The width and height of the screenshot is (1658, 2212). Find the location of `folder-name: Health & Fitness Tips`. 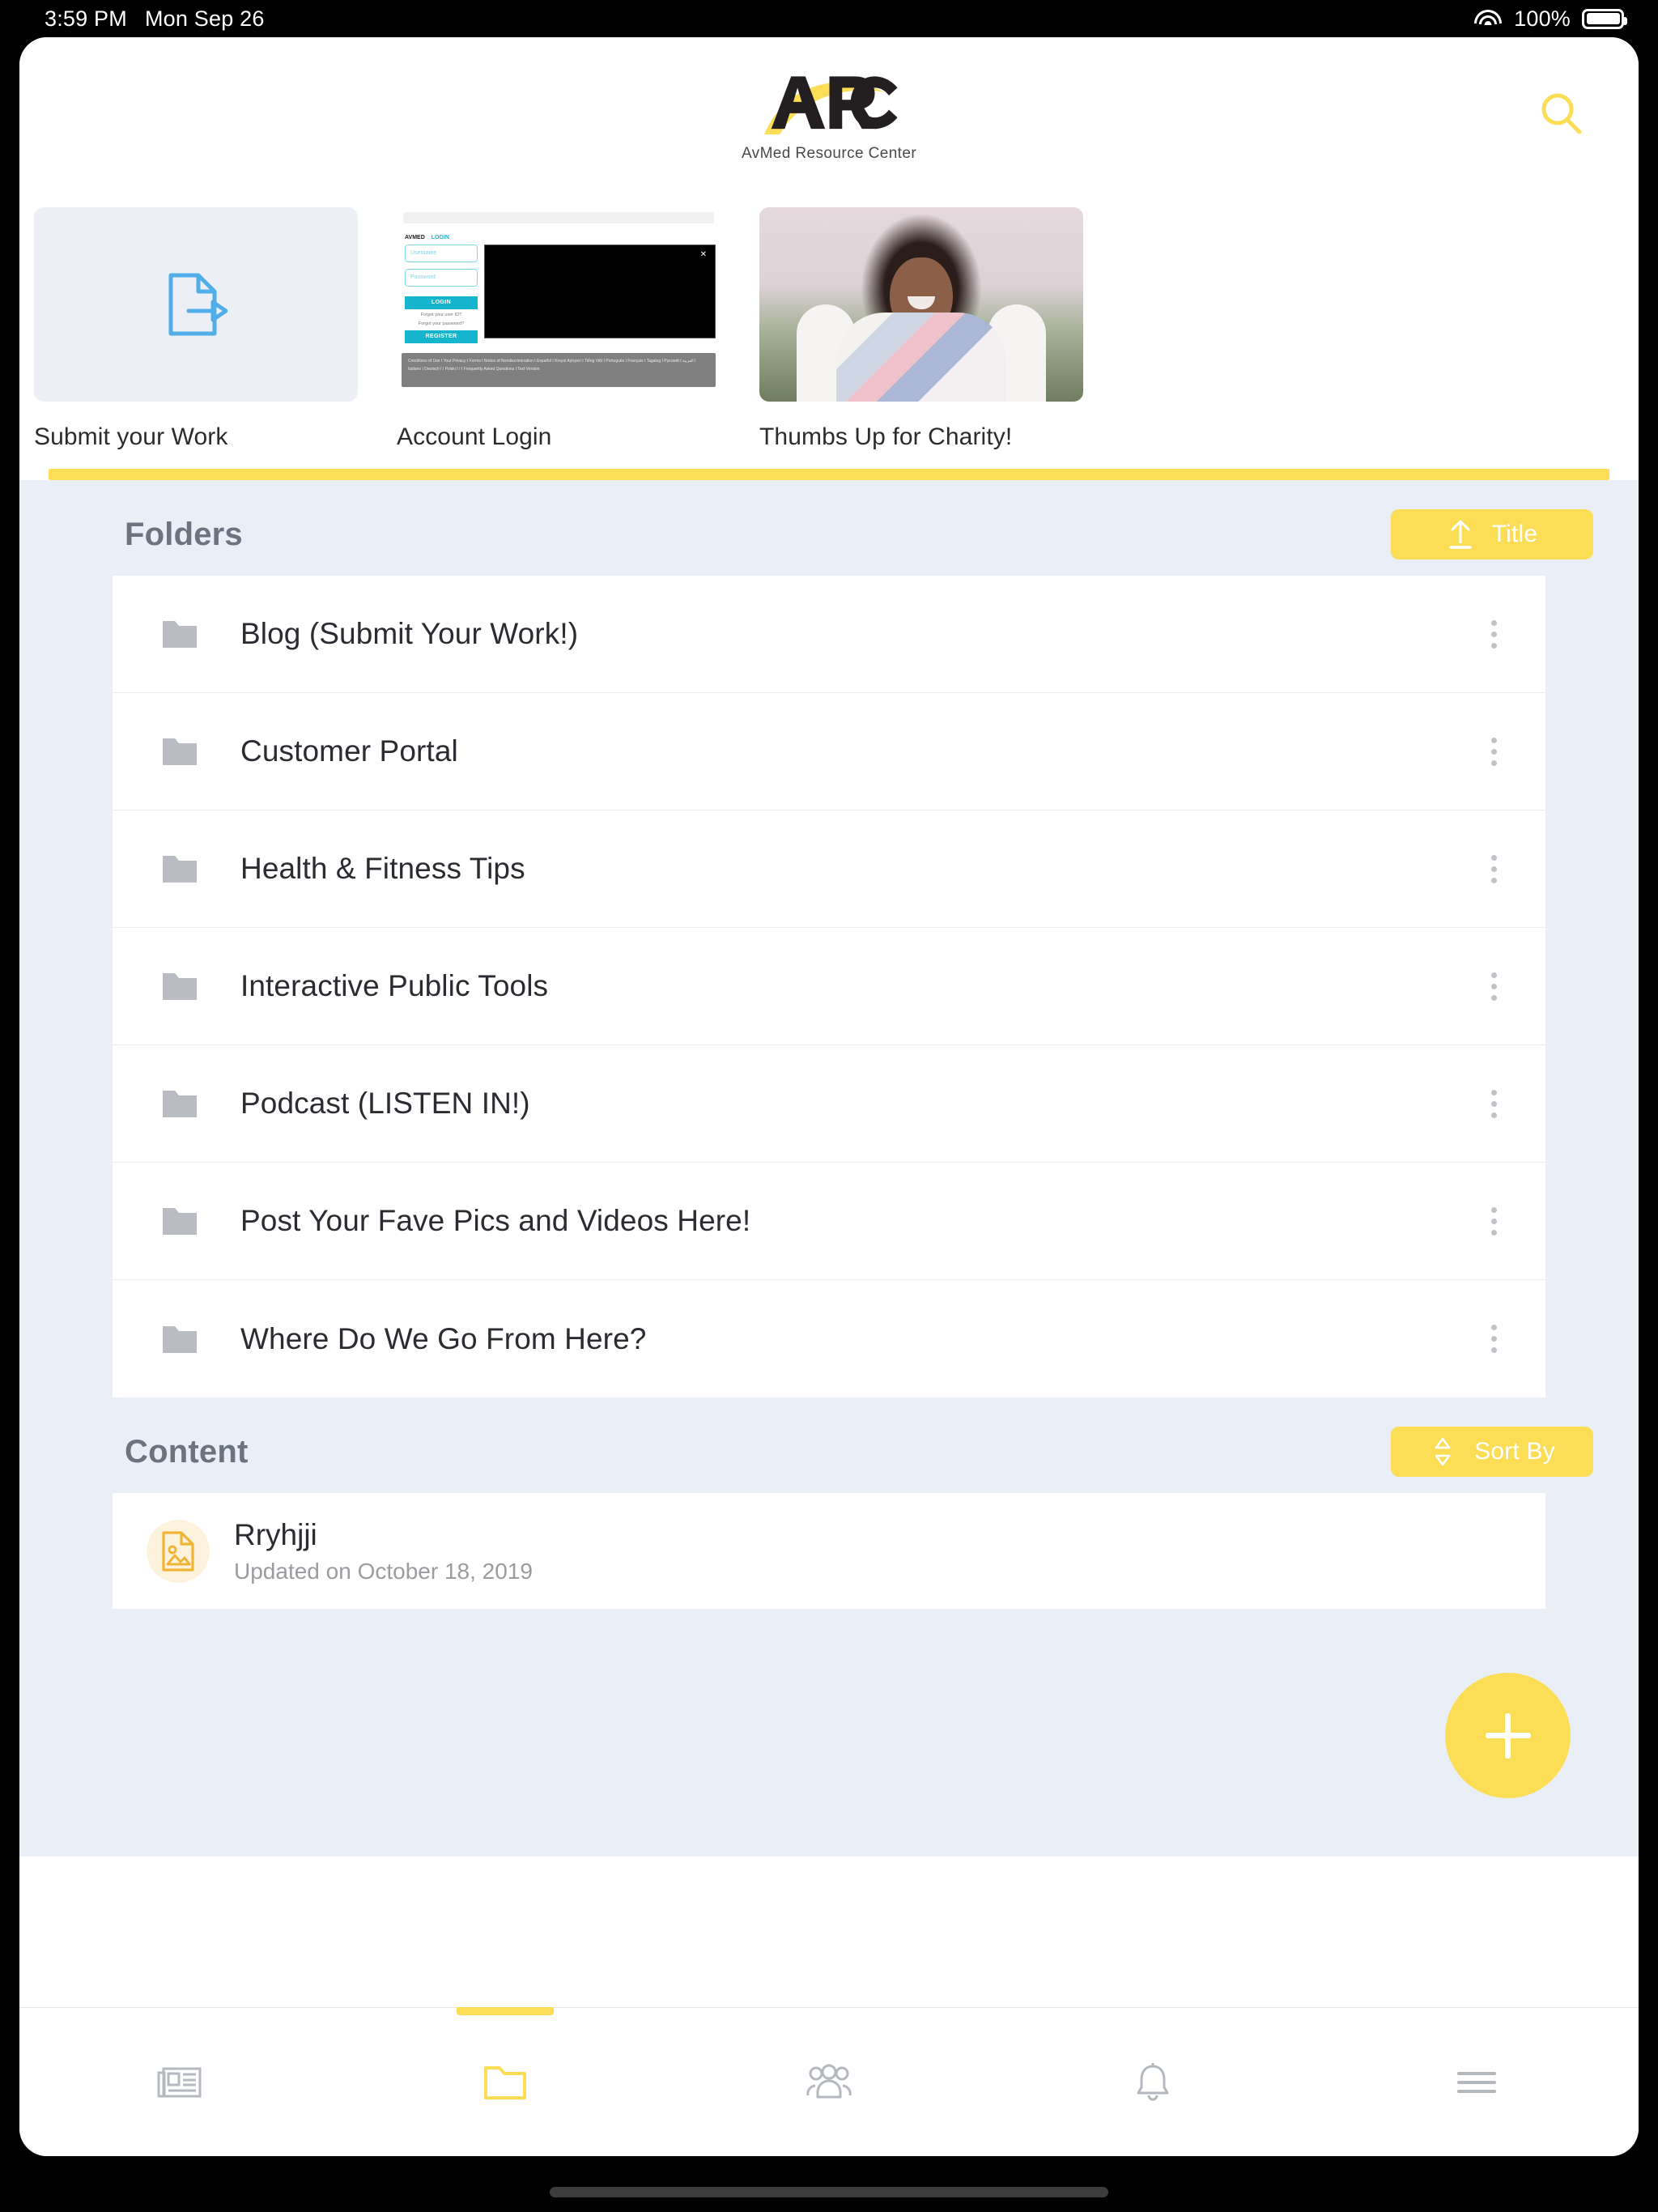

folder-name: Health & Fitness Tips is located at coordinates (382, 869).